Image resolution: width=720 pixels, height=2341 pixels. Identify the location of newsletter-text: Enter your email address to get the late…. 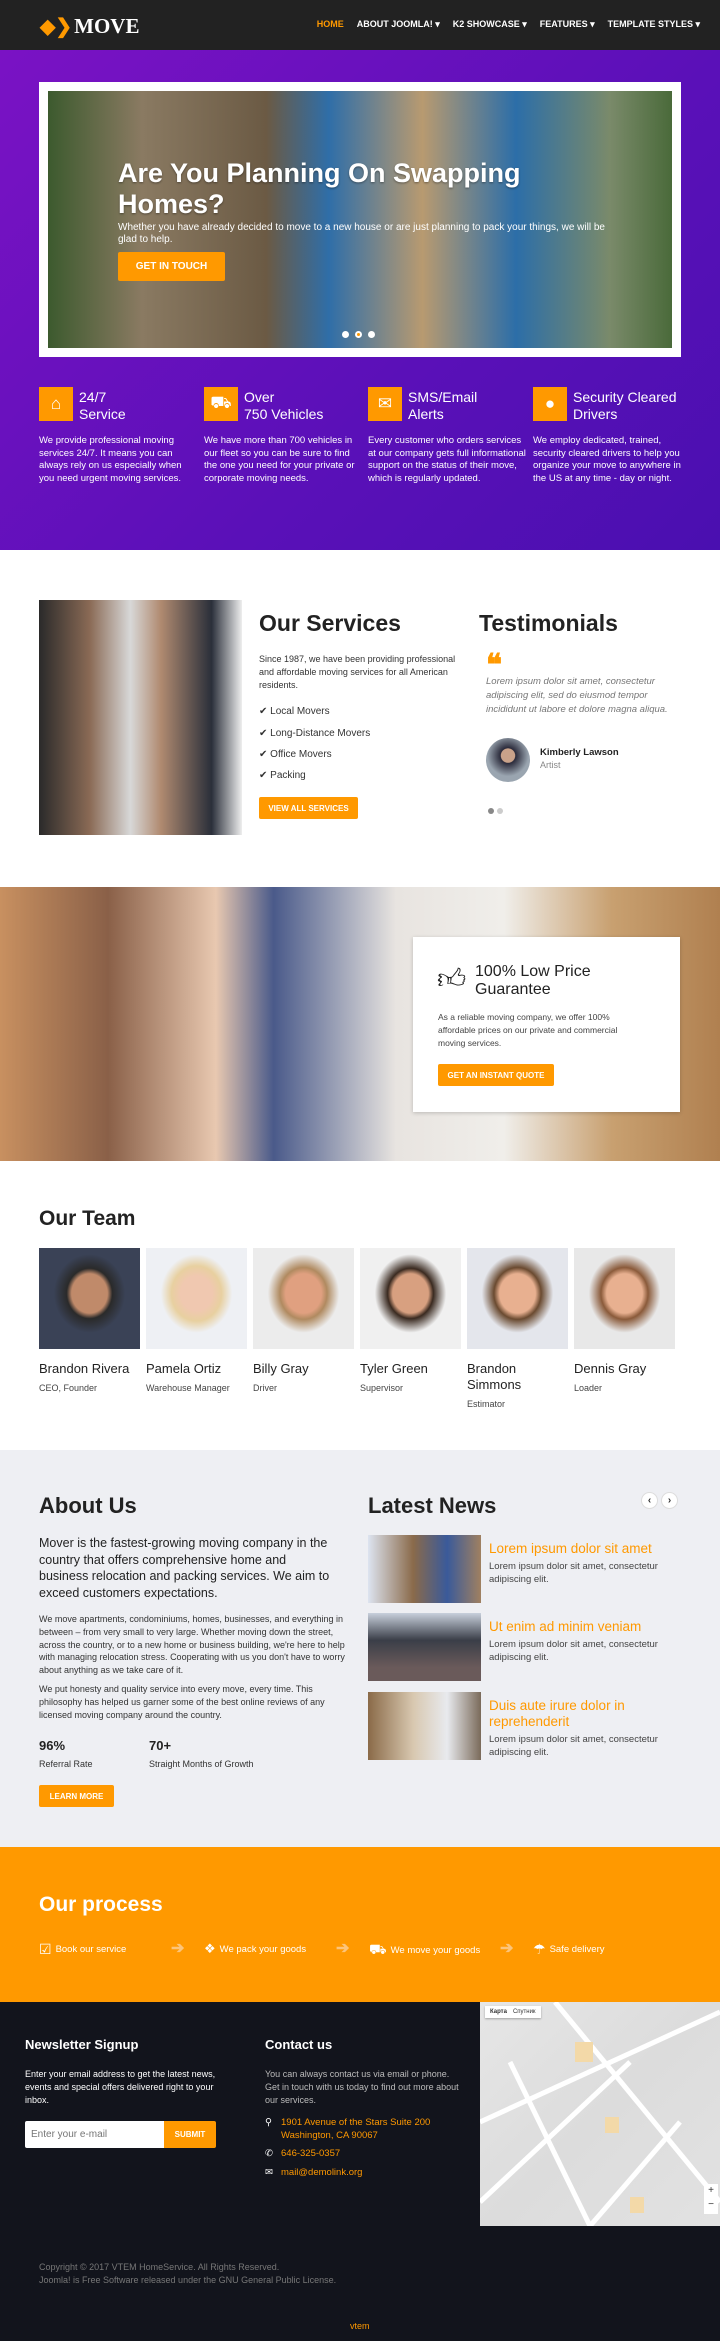
(120, 2087).